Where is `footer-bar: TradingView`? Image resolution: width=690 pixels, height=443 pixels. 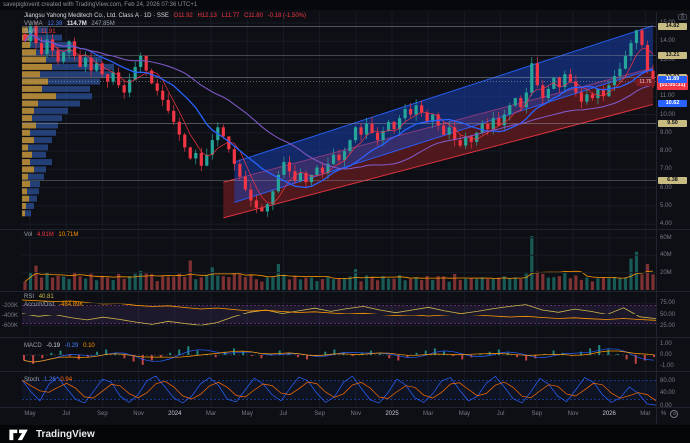 footer-bar: TradingView is located at coordinates (345, 434).